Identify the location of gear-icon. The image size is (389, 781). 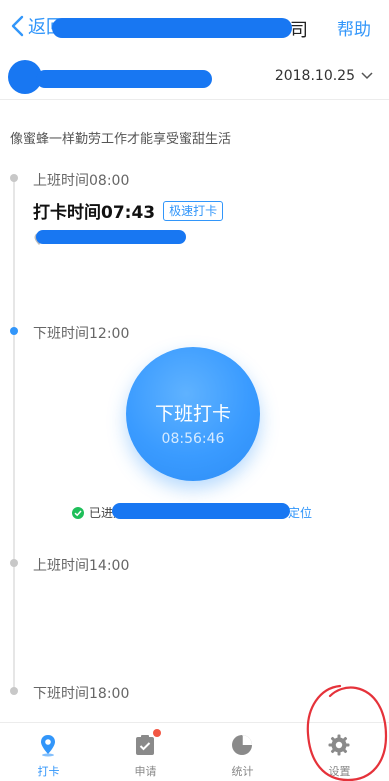
(339, 745).